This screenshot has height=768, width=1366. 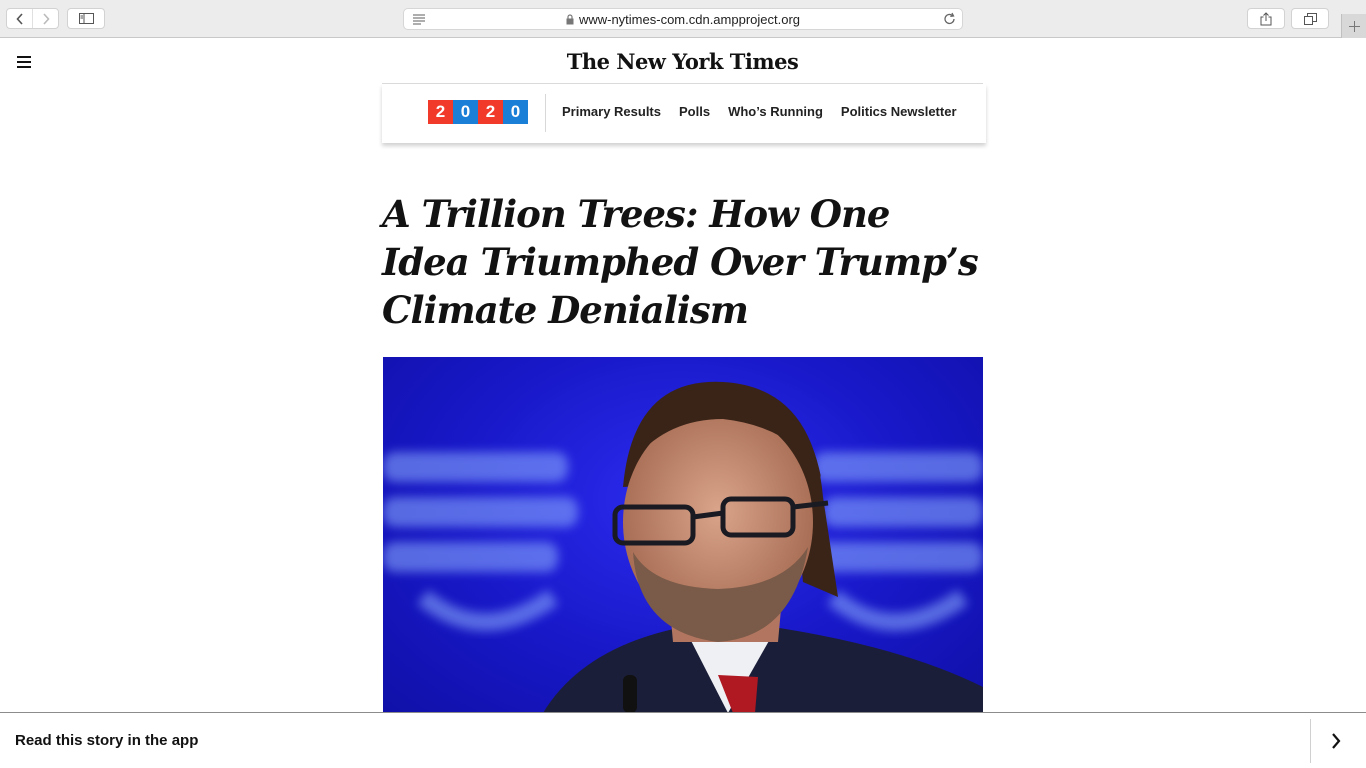 I want to click on history-nav, so click(x=32, y=18).